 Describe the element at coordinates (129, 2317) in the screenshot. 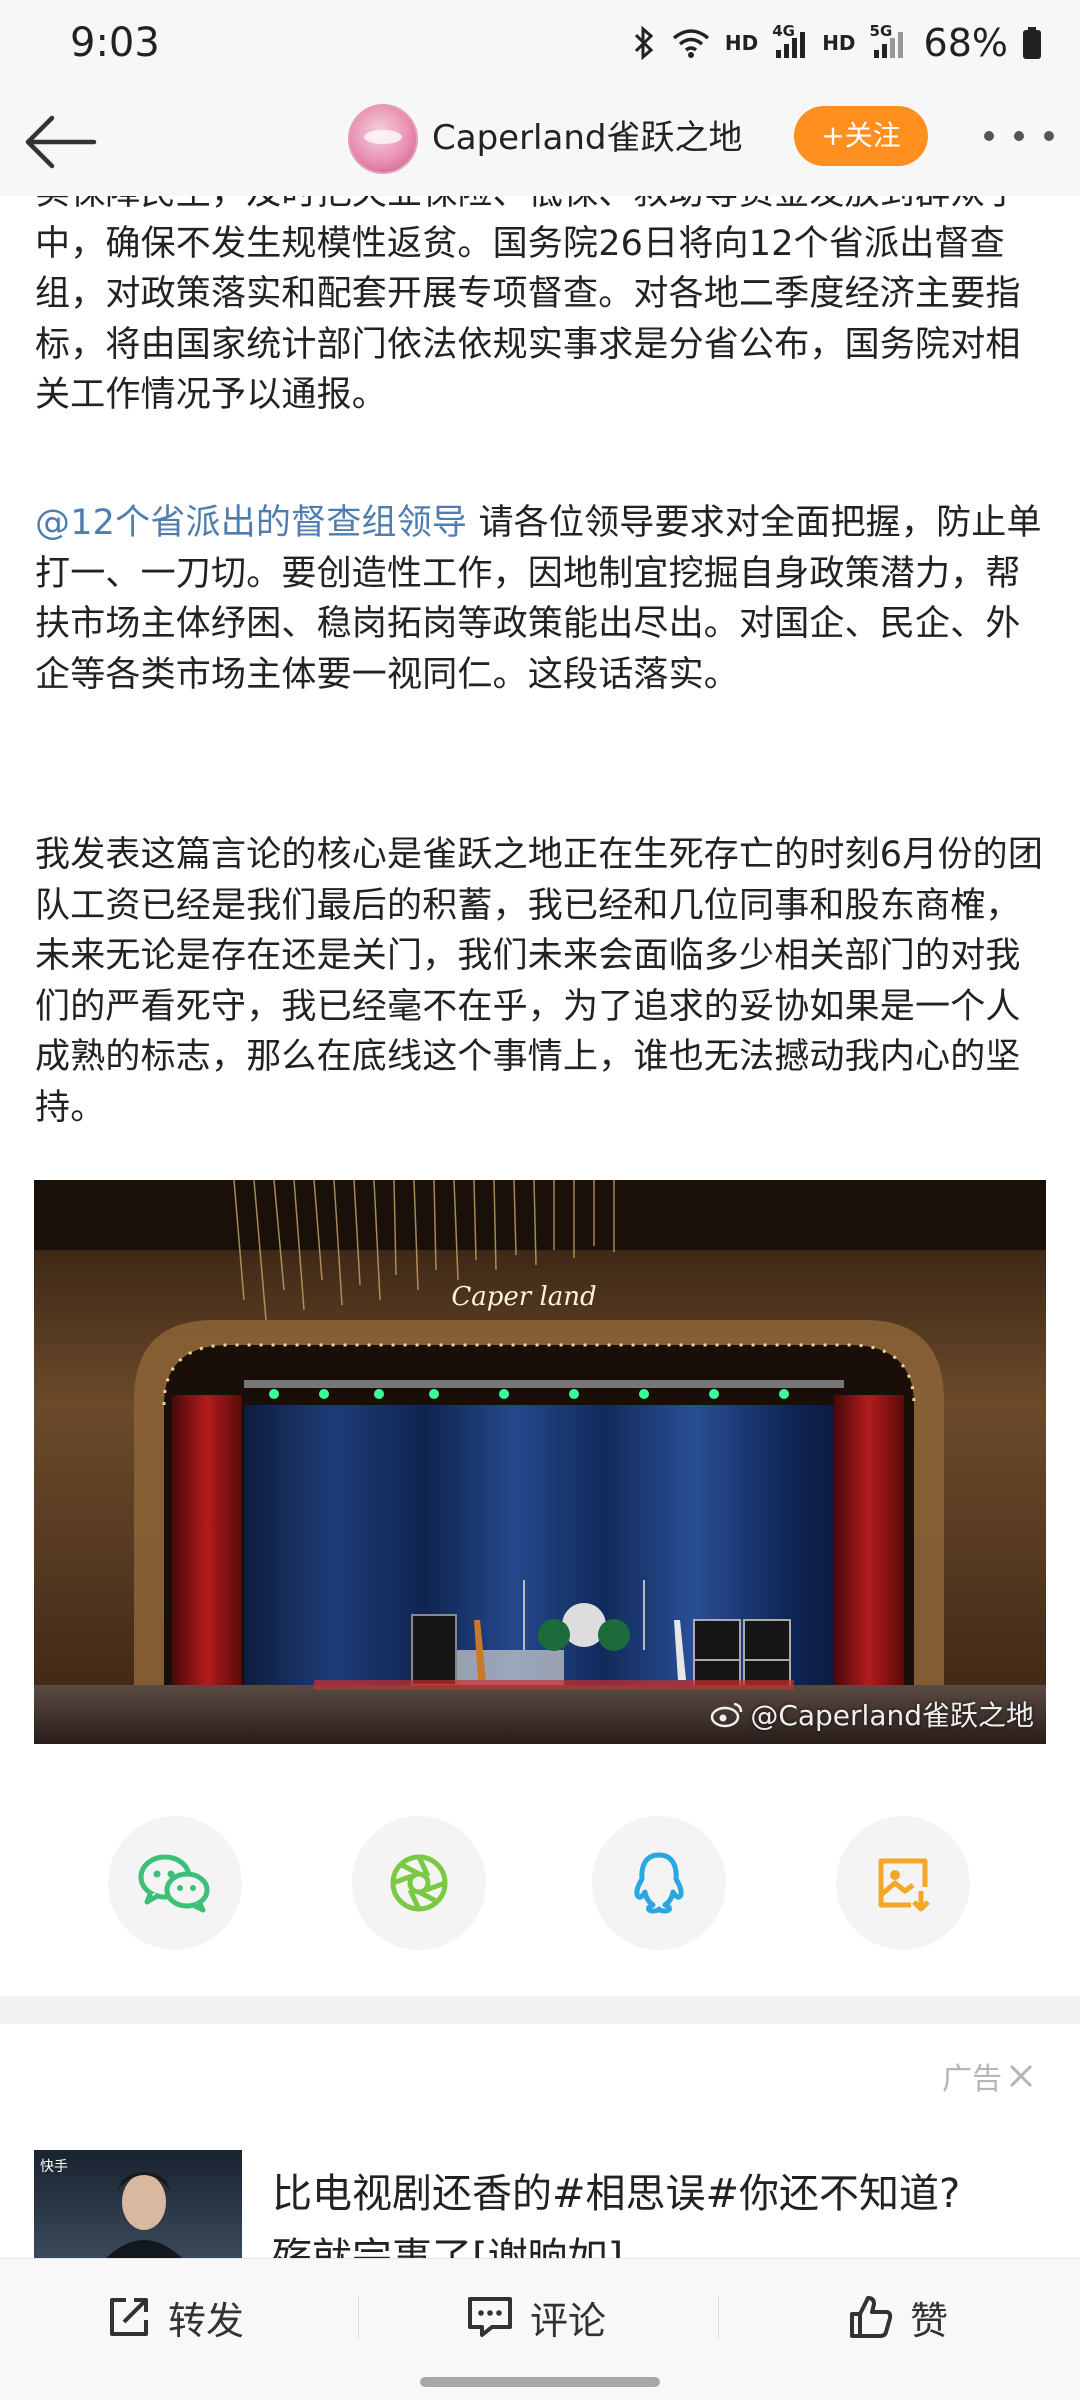

I see `repost-icon` at that location.